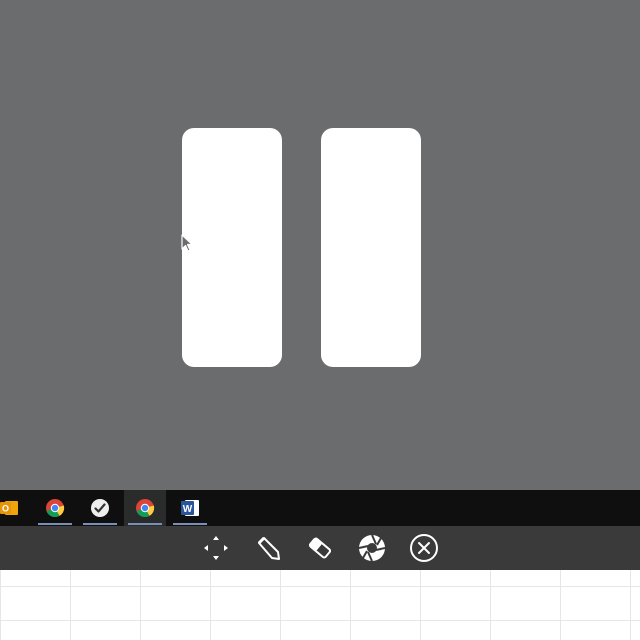 This screenshot has height=640, width=640. I want to click on capture-tool-button, so click(372, 548).